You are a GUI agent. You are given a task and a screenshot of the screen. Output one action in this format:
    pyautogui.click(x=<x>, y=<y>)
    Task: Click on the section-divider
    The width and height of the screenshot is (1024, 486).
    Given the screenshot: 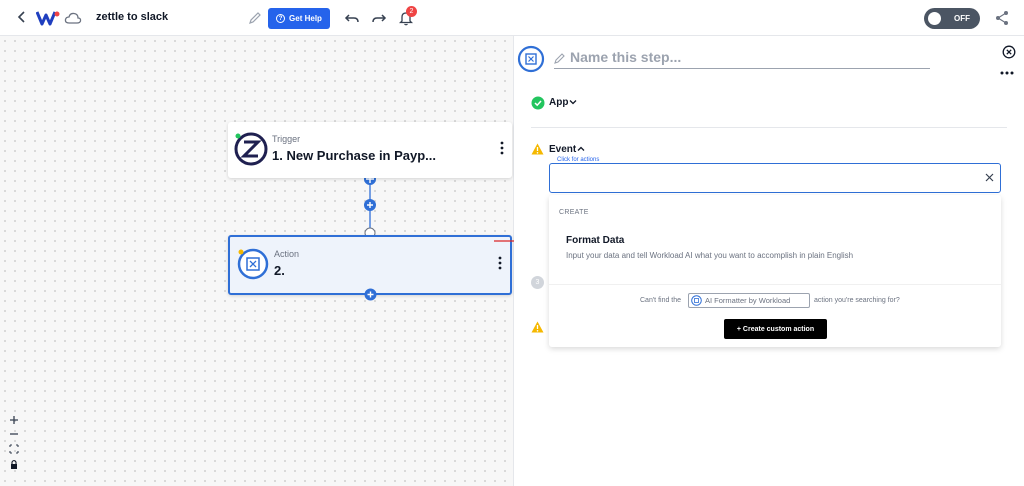 What is the action you would take?
    pyautogui.click(x=769, y=127)
    